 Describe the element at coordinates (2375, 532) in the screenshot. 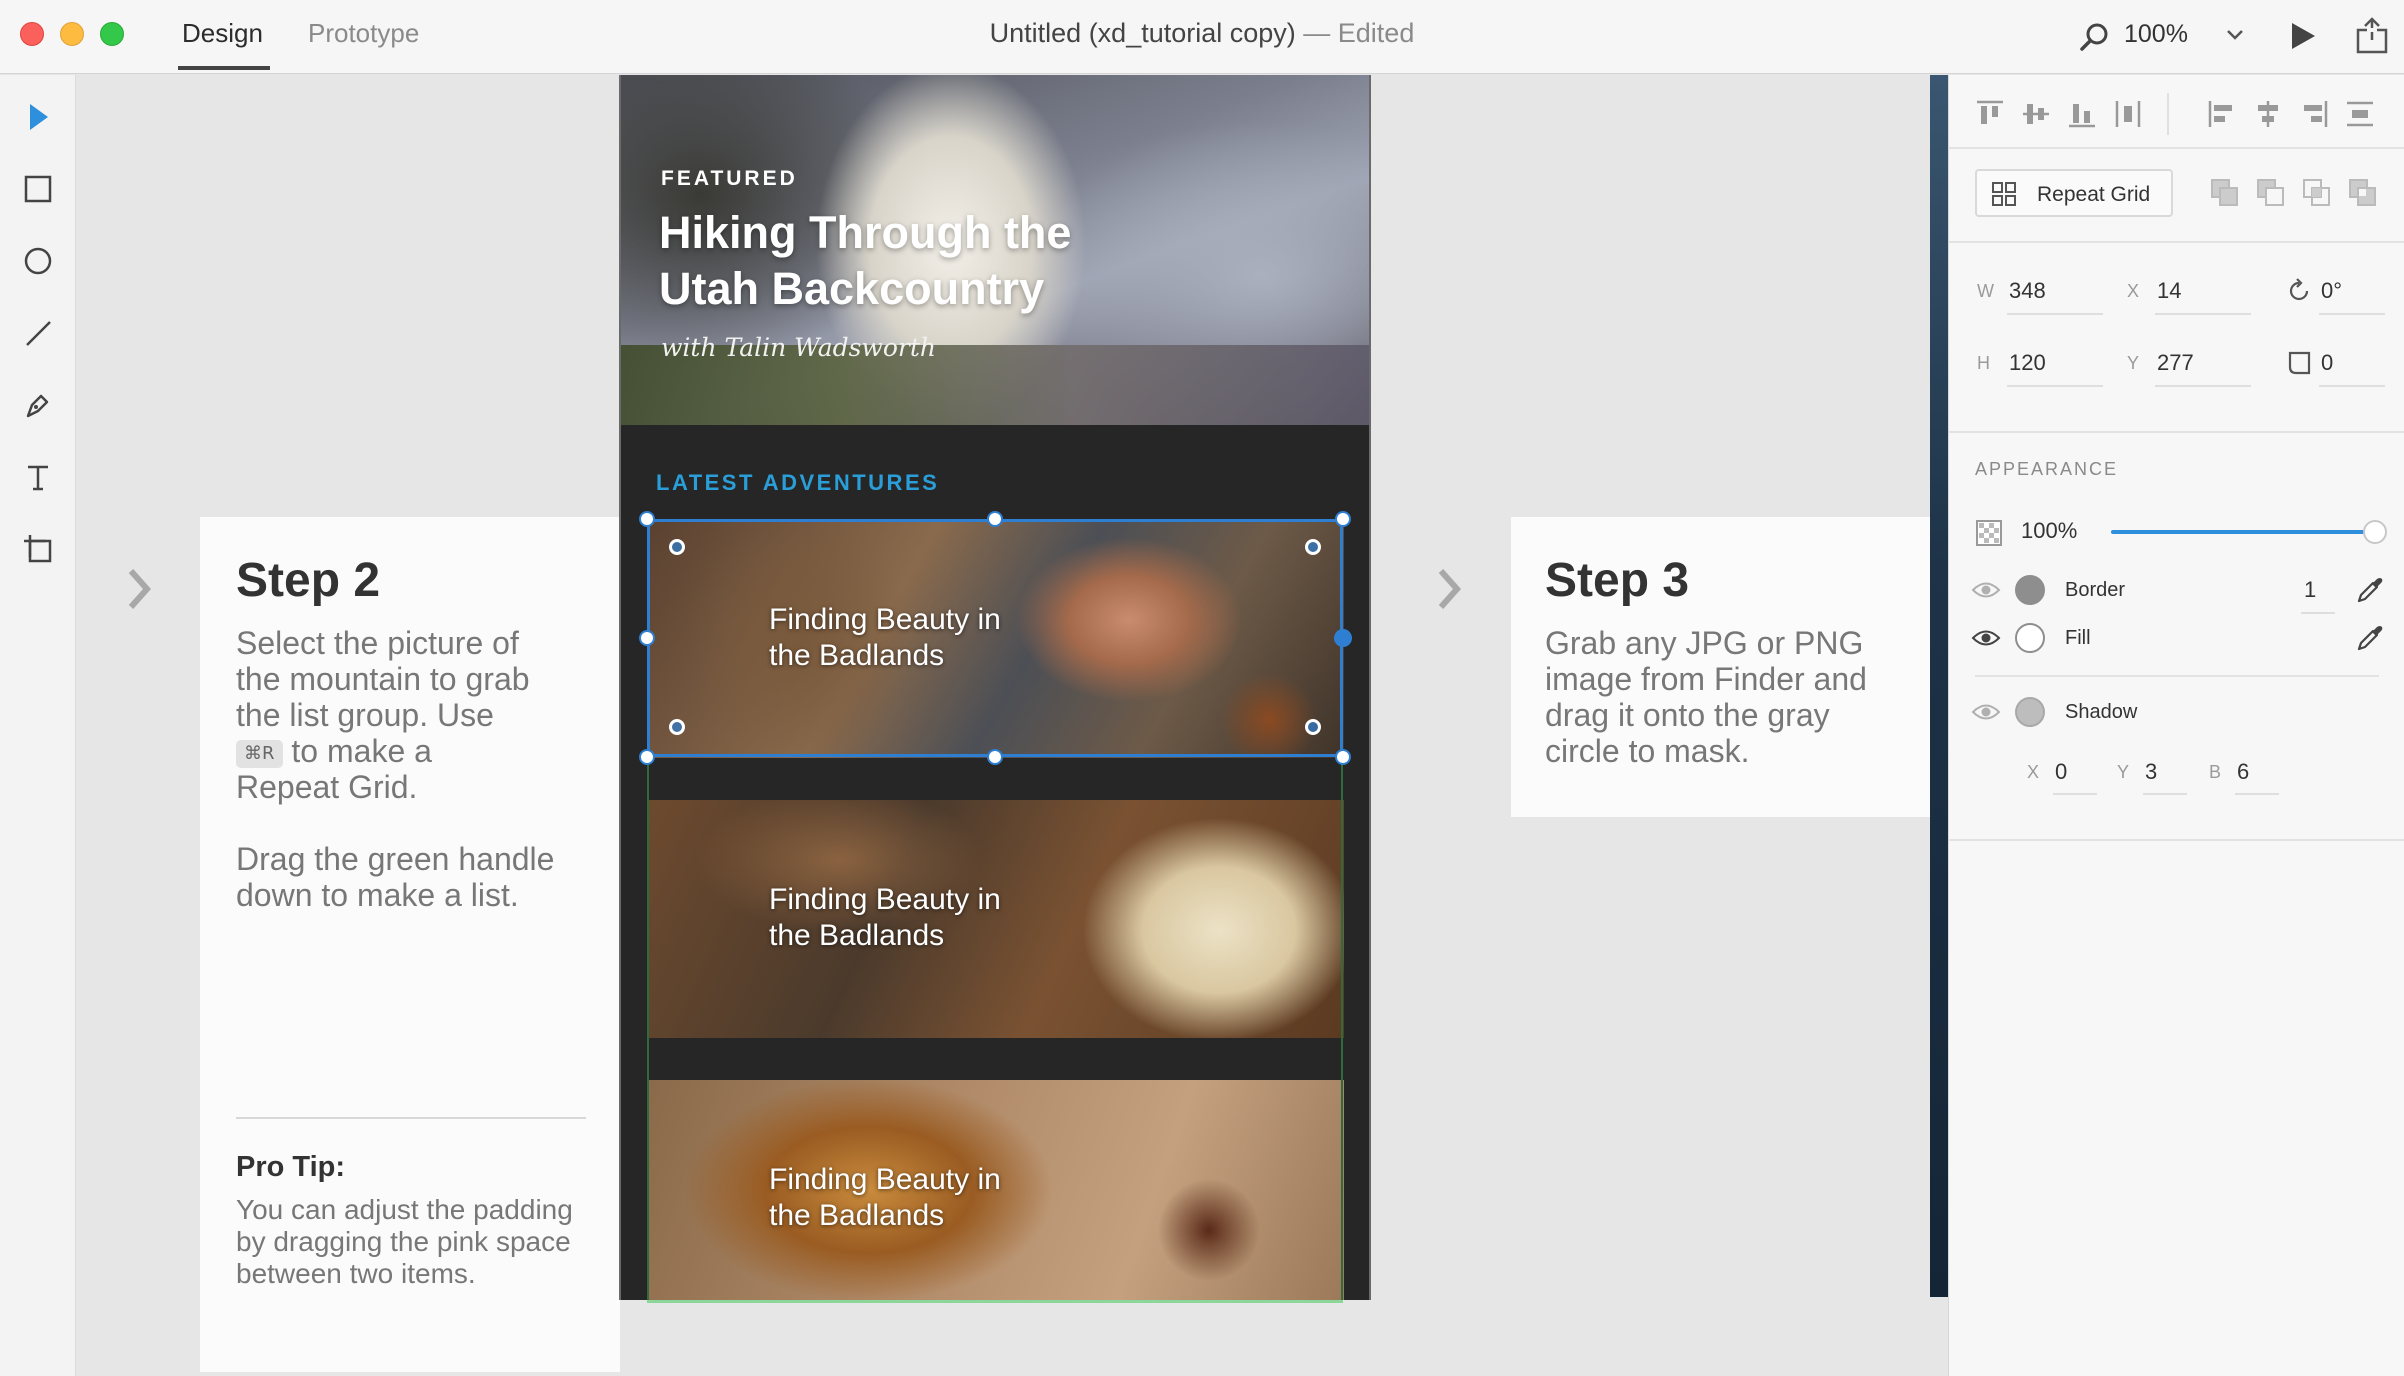

I see `opacity-slider-thumb` at that location.